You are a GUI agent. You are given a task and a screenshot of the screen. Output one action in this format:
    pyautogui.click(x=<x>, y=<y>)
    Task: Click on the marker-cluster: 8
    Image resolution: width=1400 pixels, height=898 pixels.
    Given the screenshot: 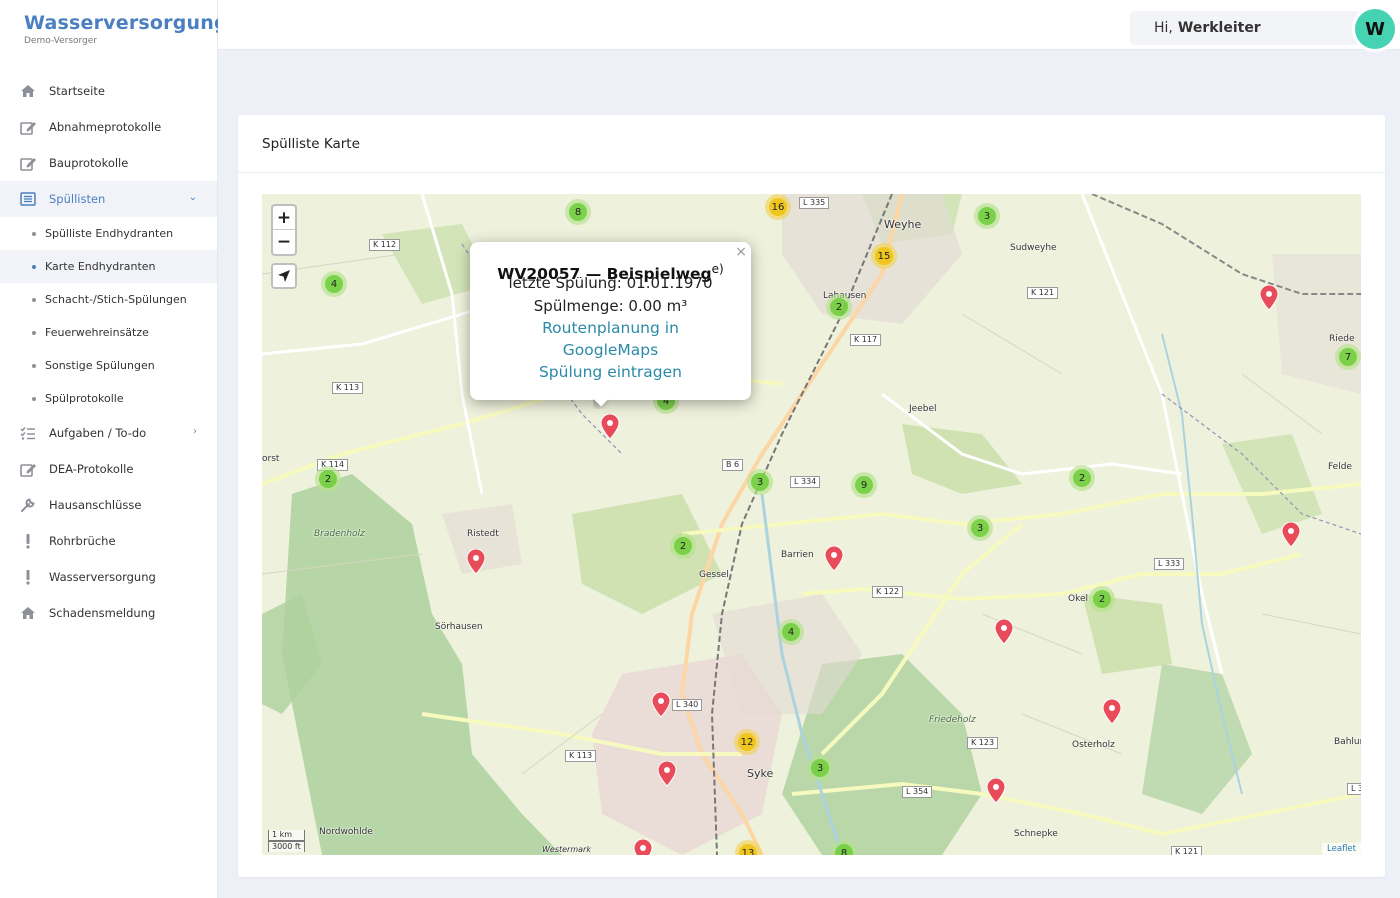 What is the action you would take?
    pyautogui.click(x=578, y=212)
    